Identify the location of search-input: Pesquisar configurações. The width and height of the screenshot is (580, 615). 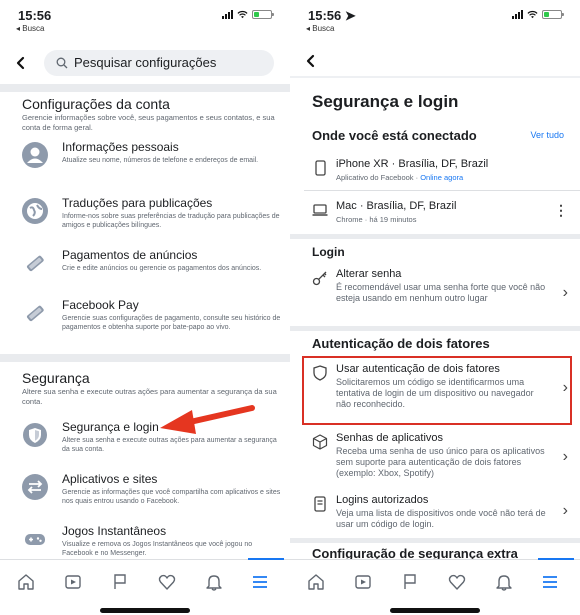
(159, 63).